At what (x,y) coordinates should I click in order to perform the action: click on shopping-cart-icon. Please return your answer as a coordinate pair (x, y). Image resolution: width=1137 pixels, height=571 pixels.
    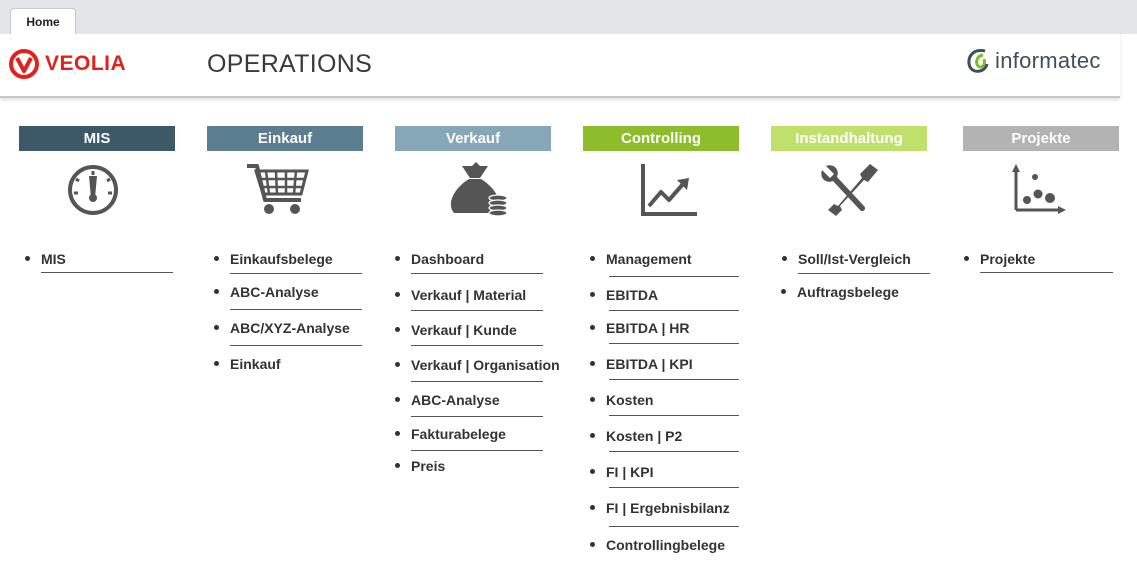
    Looking at the image, I should click on (277, 190).